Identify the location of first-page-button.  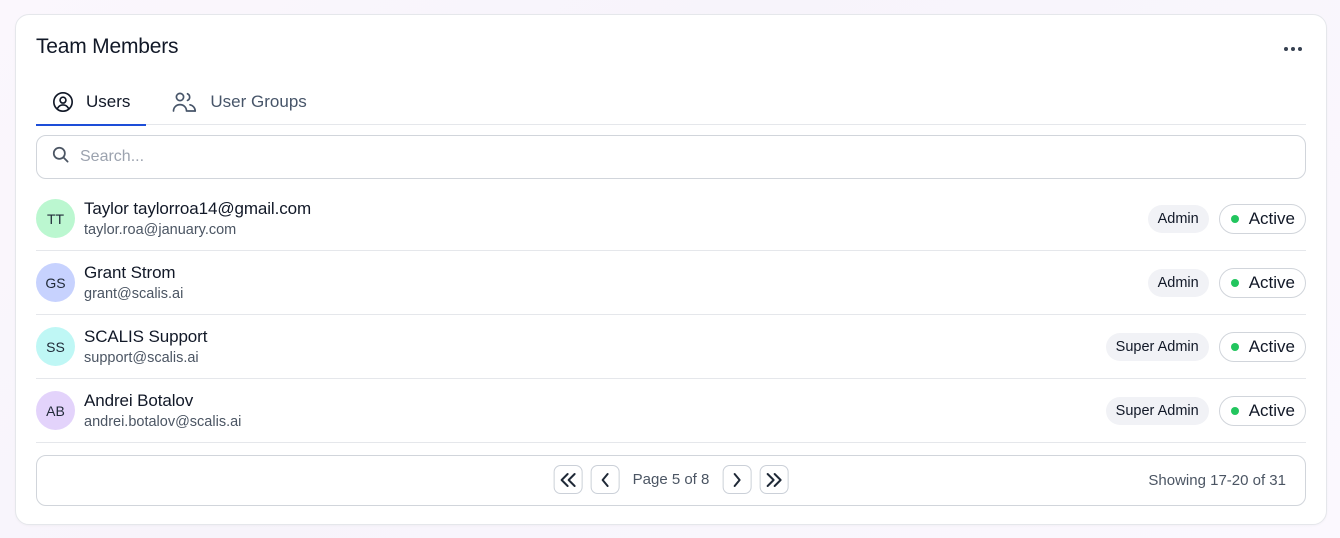
(568, 479).